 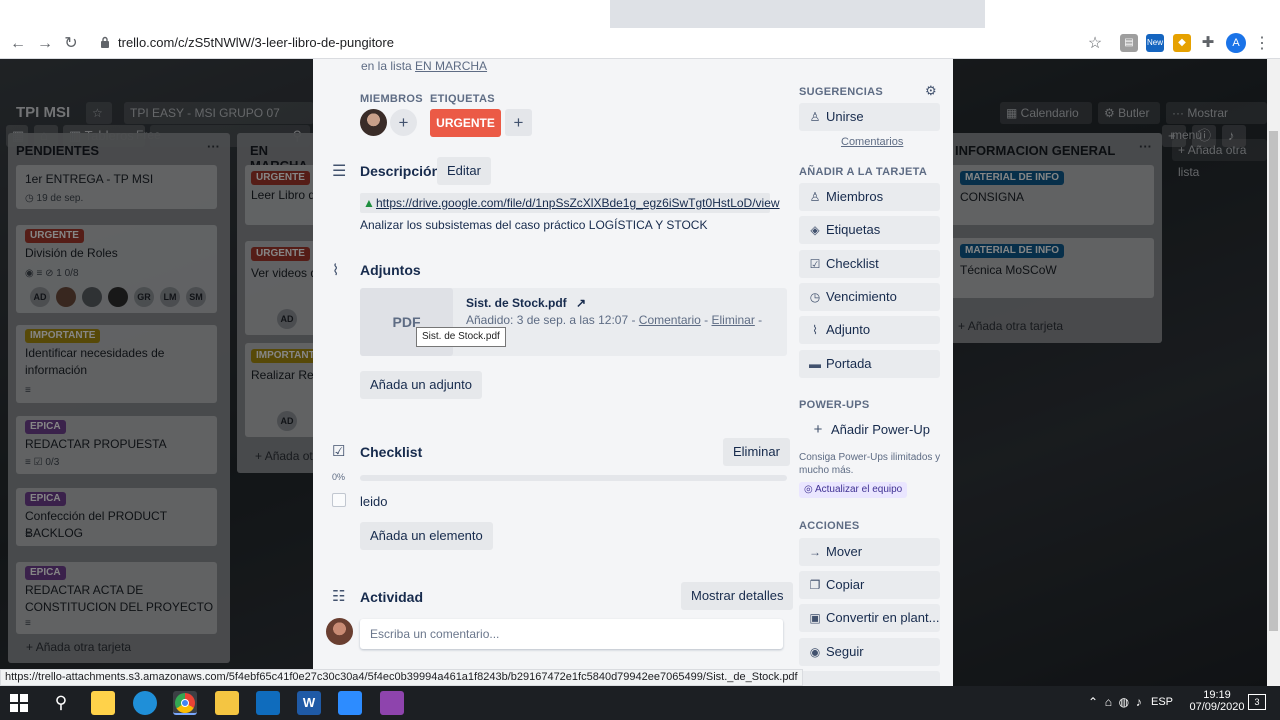 What do you see at coordinates (350, 703) in the screenshot?
I see `zoom-icon` at bounding box center [350, 703].